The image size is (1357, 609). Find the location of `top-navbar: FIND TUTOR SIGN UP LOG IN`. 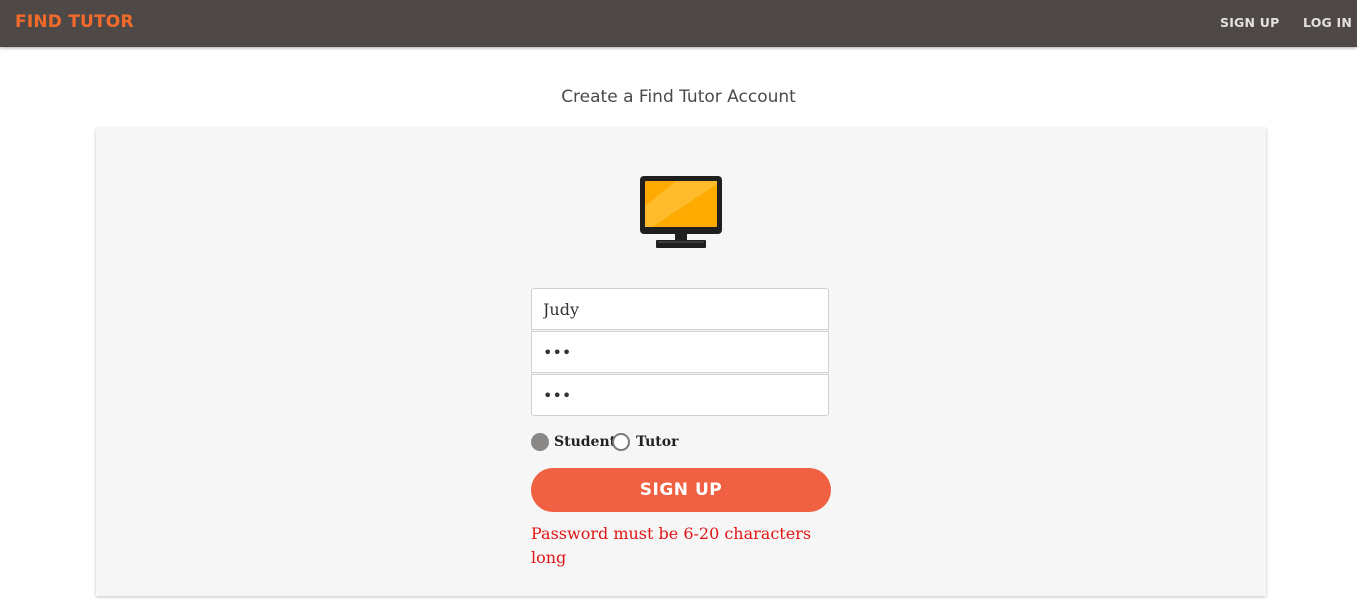

top-navbar: FIND TUTOR SIGN UP LOG IN is located at coordinates (678, 23).